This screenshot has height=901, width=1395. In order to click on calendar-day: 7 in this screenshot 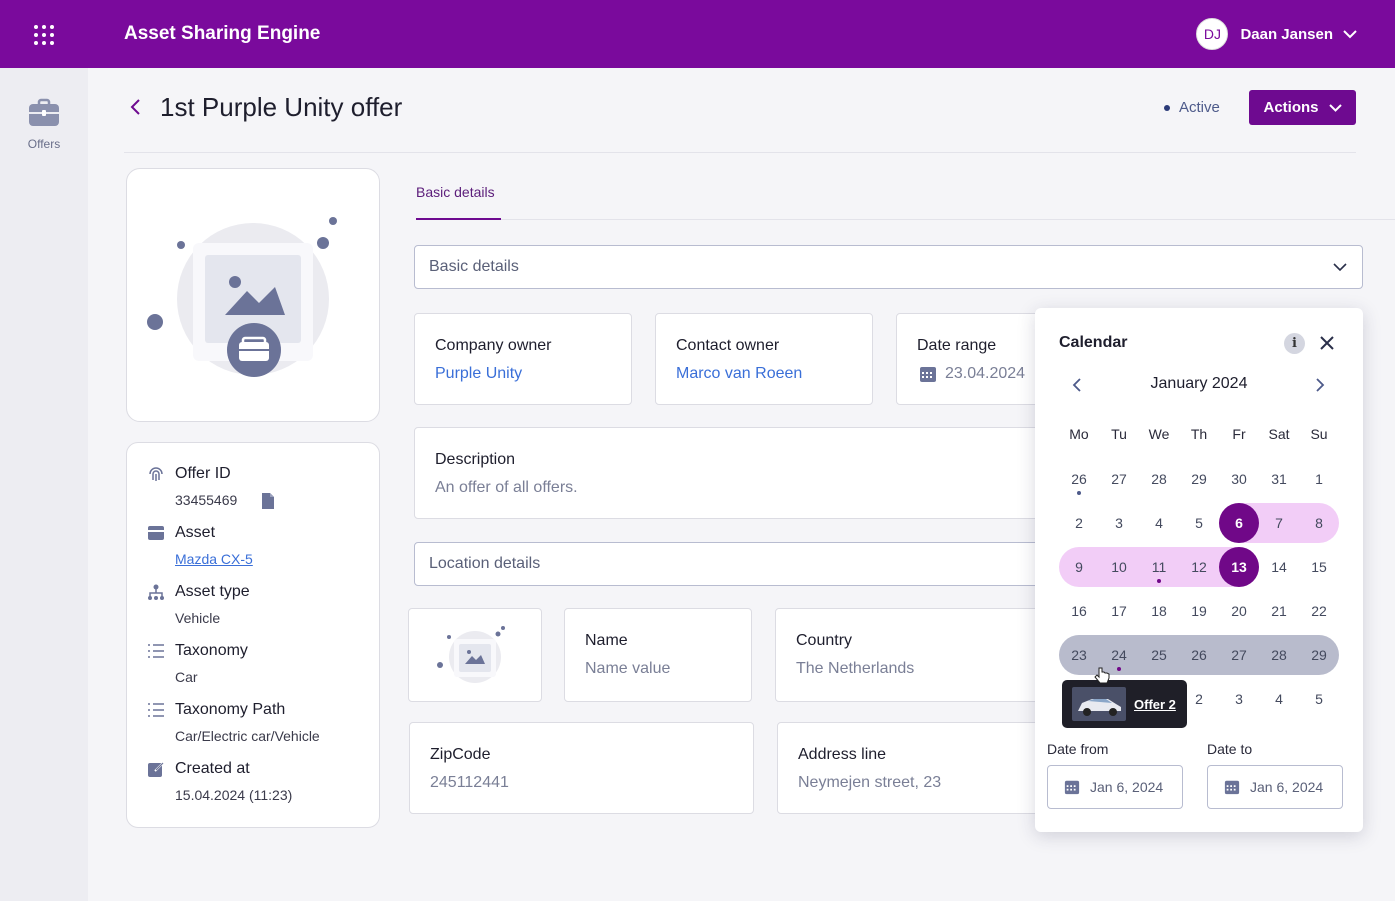, I will do `click(1279, 523)`.